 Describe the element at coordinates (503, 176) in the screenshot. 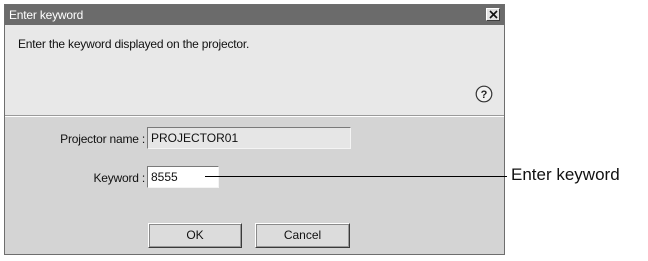

I see `callout-leader-line-extension` at that location.